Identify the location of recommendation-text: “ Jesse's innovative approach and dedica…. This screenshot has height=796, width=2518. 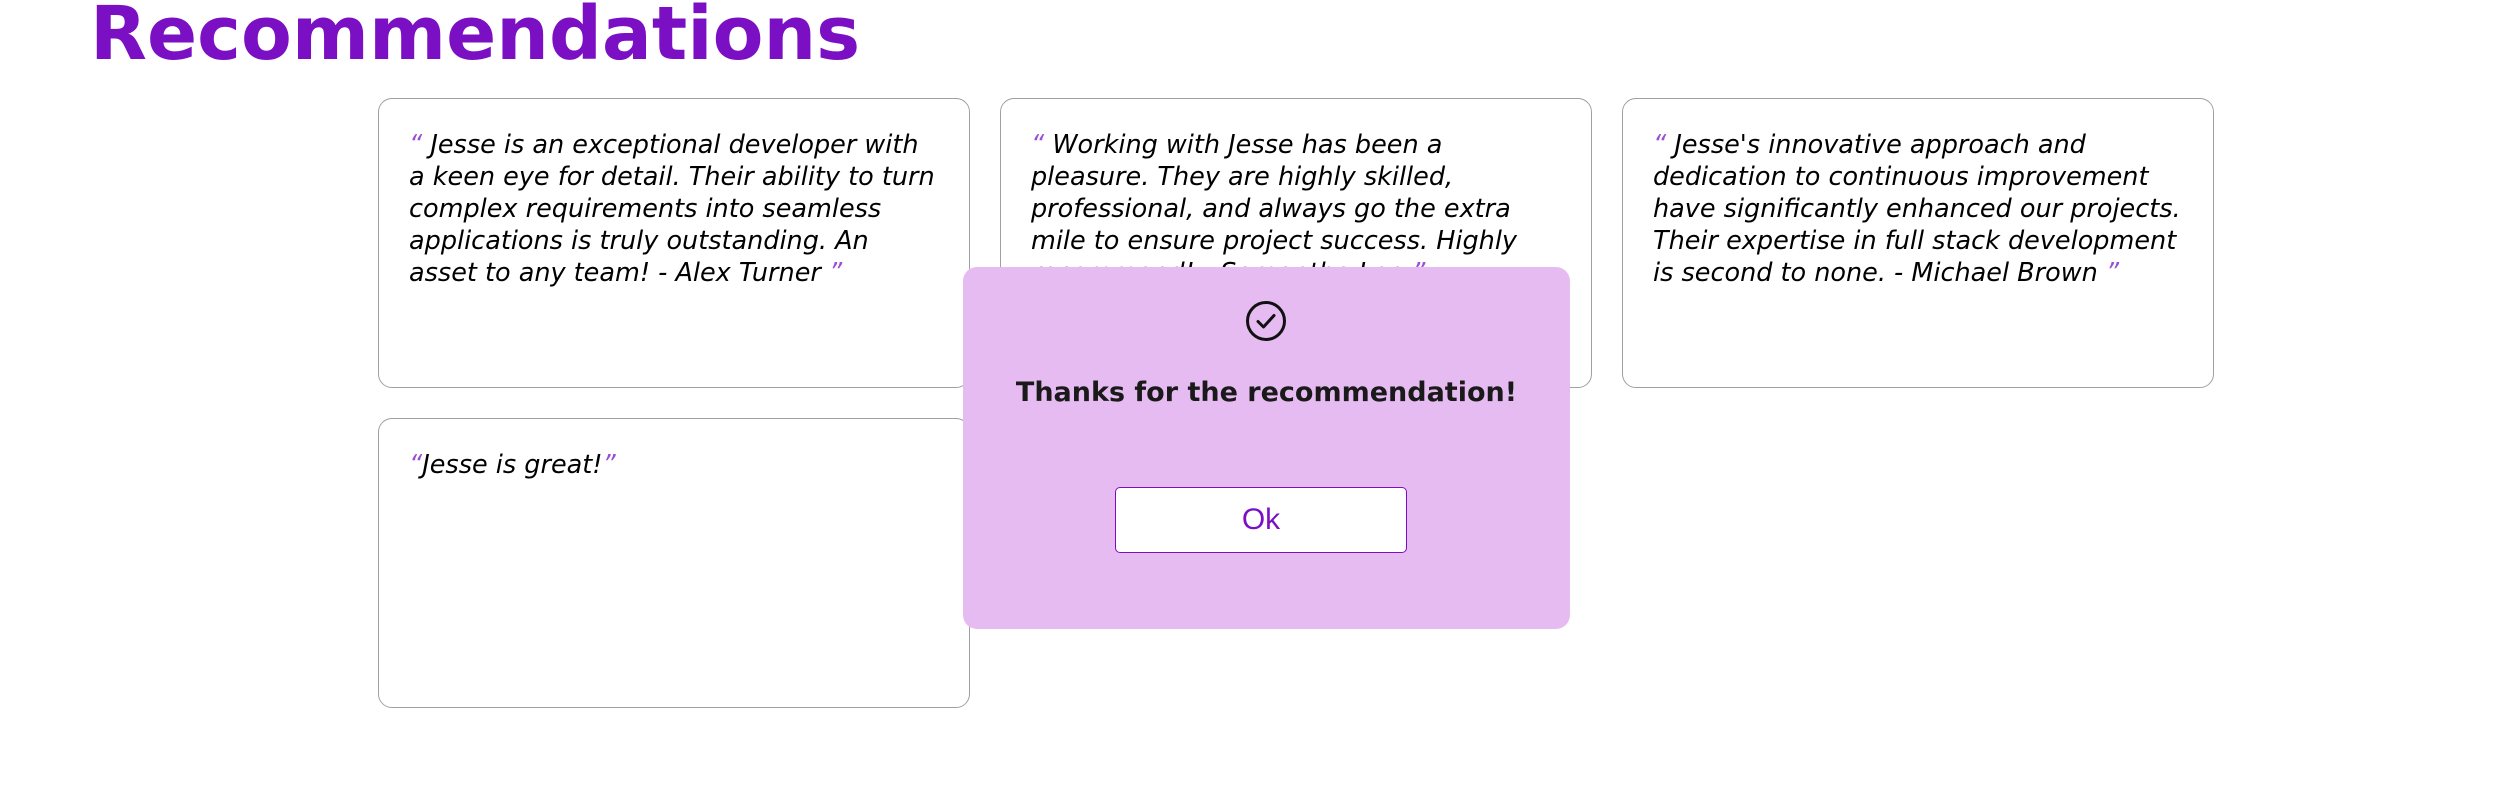
(1918, 209).